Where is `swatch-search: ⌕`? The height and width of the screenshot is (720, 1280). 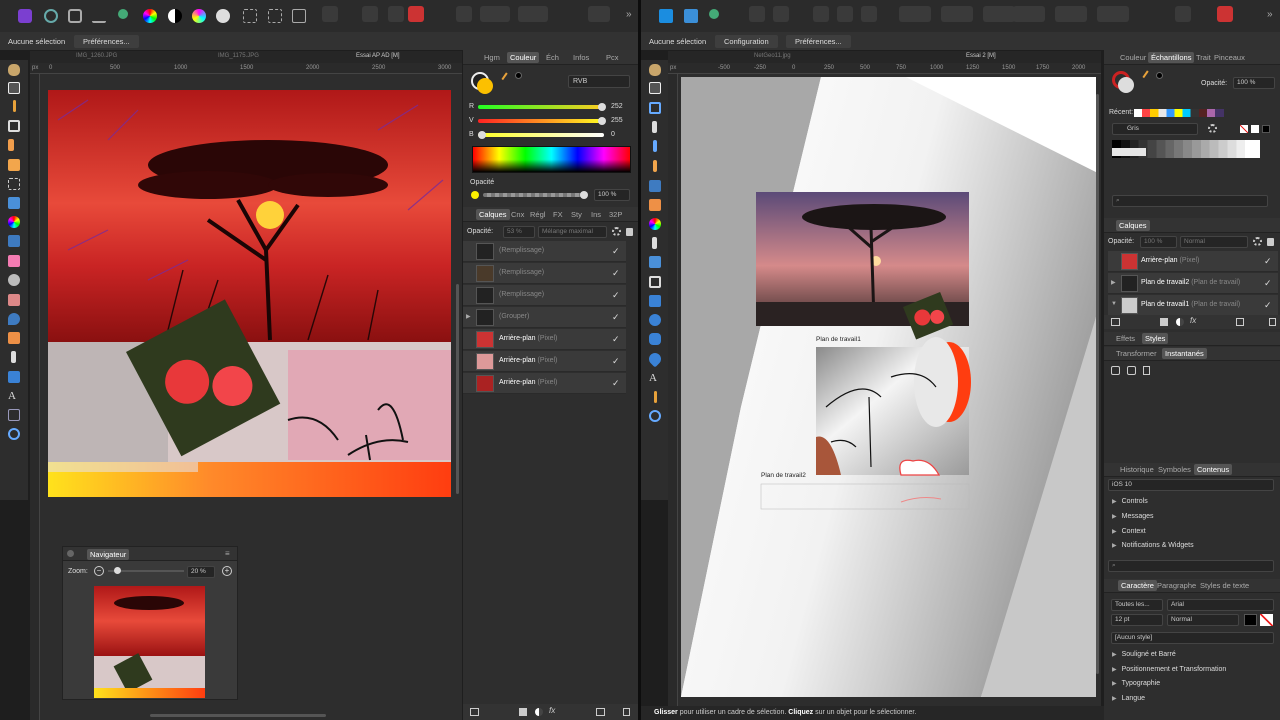 swatch-search: ⌕ is located at coordinates (1190, 201).